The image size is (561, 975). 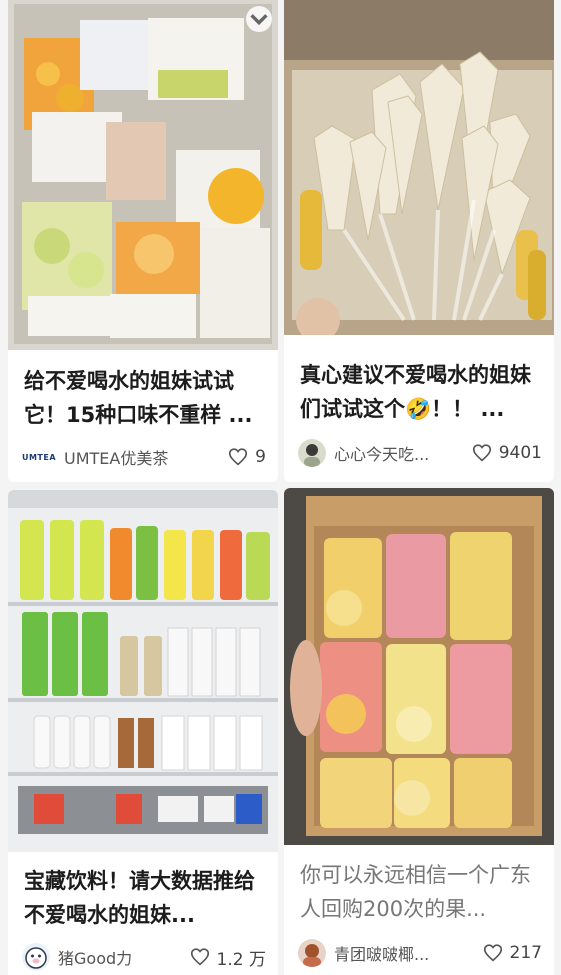 I want to click on brand-logo-text: UMTEA, so click(x=39, y=457).